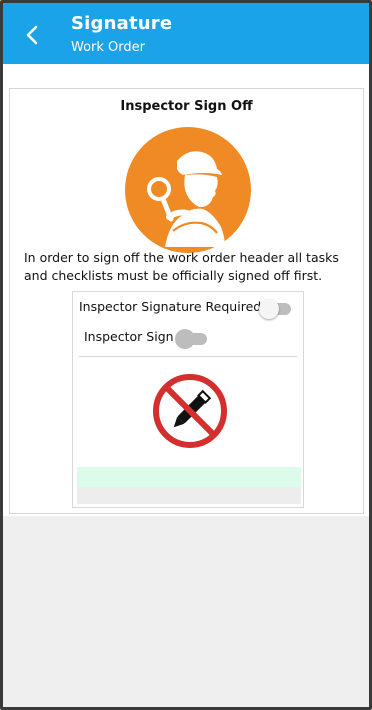  What do you see at coordinates (188, 190) in the screenshot?
I see `inspector-detective-icon` at bounding box center [188, 190].